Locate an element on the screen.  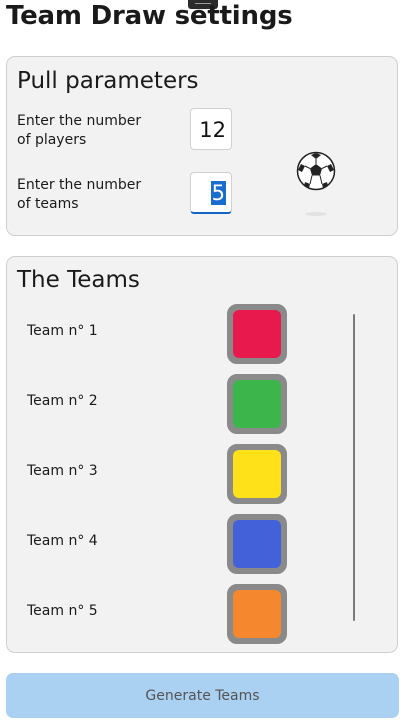
players-label-line2: of players is located at coordinates (52, 140).